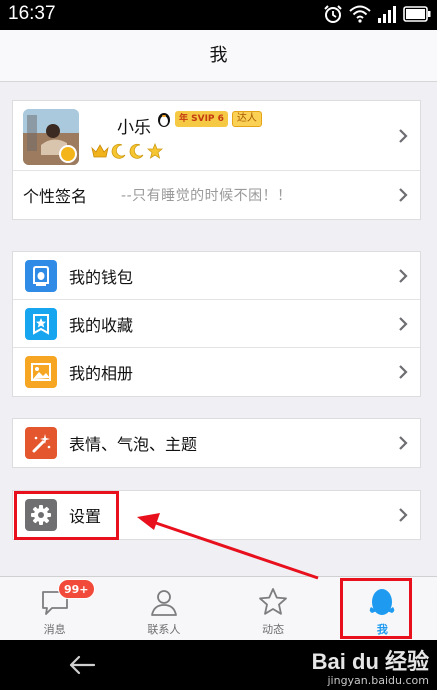 This screenshot has height=690, width=437. Describe the element at coordinates (76, 589) in the screenshot. I see `unread-badge: 99+` at that location.